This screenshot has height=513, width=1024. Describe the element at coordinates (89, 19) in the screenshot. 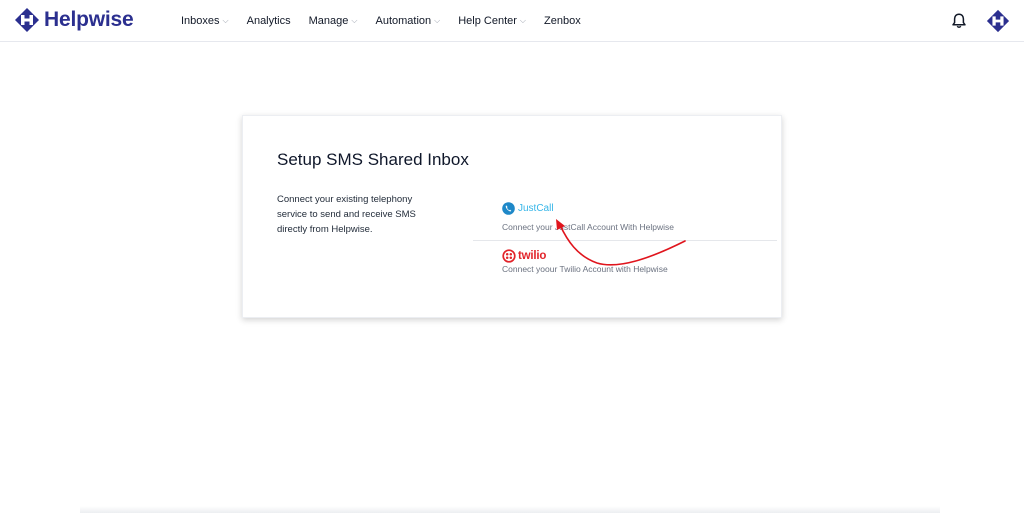

I see `brand-name: Helpwise` at that location.